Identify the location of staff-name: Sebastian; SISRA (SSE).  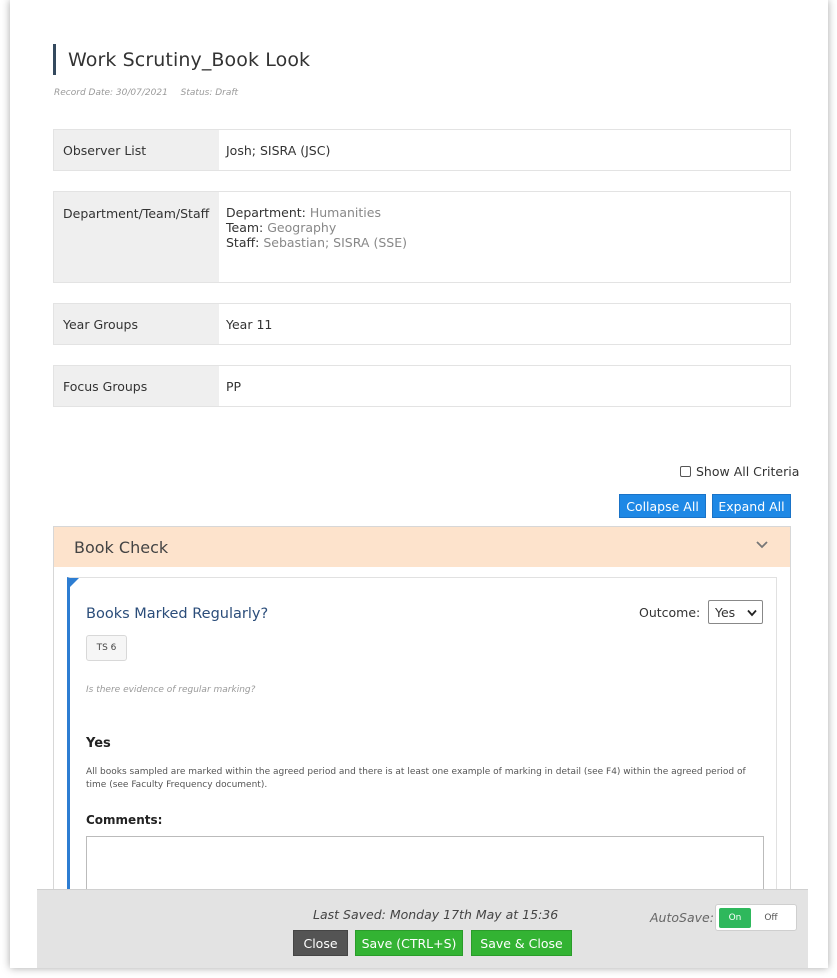
(335, 242).